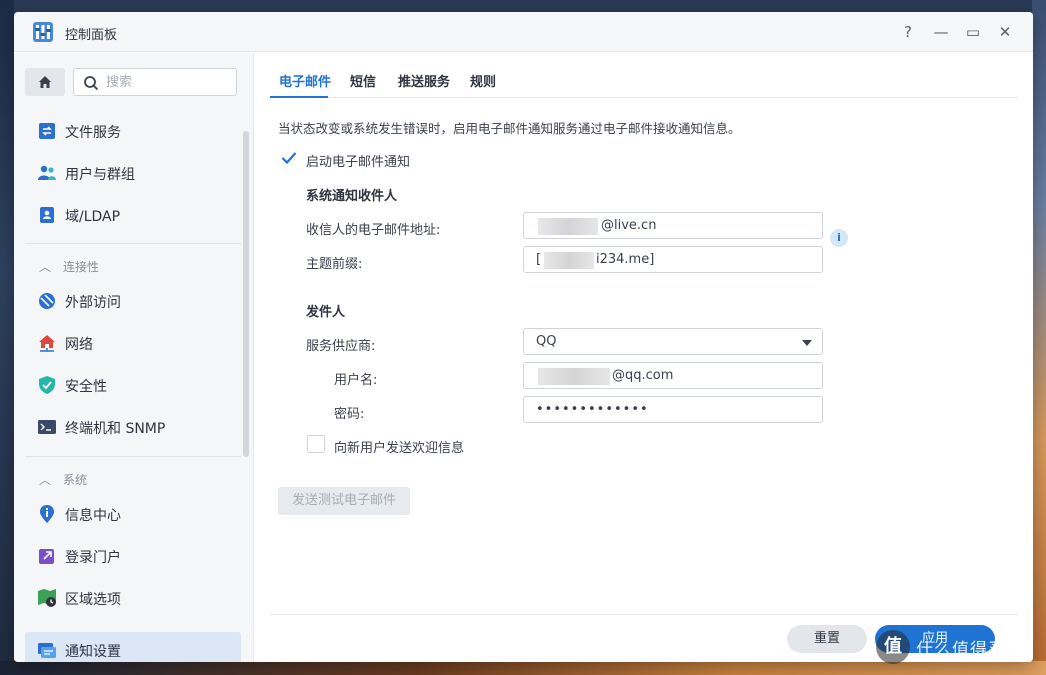 The width and height of the screenshot is (1046, 675). What do you see at coordinates (839, 238) in the screenshot?
I see `info-icon: i` at bounding box center [839, 238].